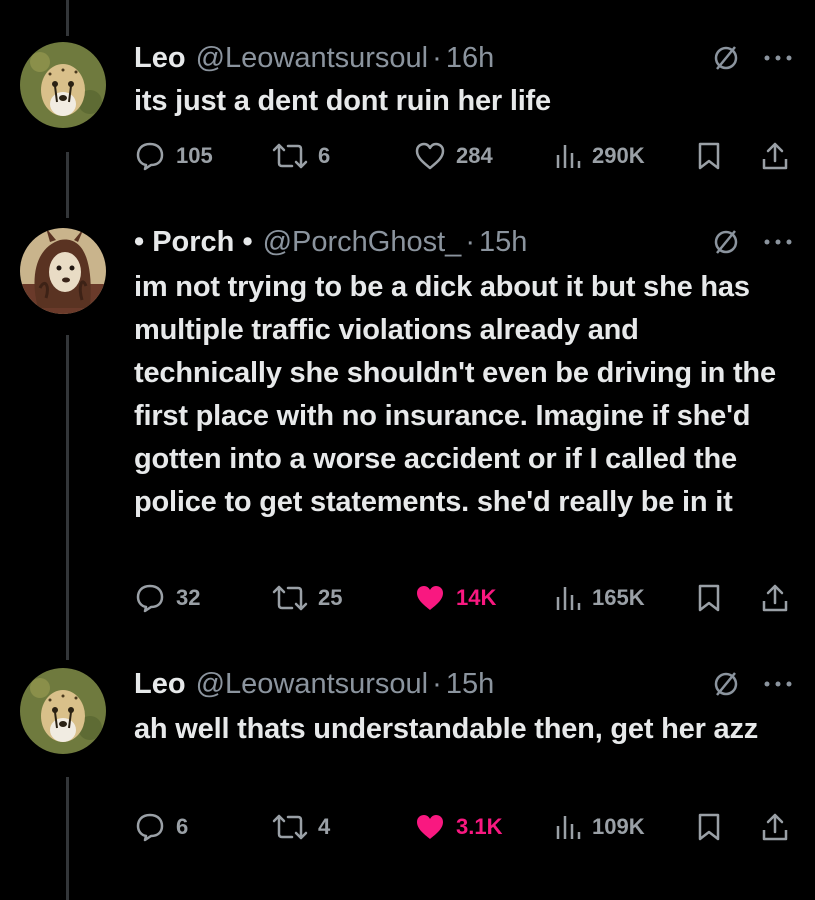 The width and height of the screenshot is (815, 900). I want to click on views-button: 290K, so click(599, 156).